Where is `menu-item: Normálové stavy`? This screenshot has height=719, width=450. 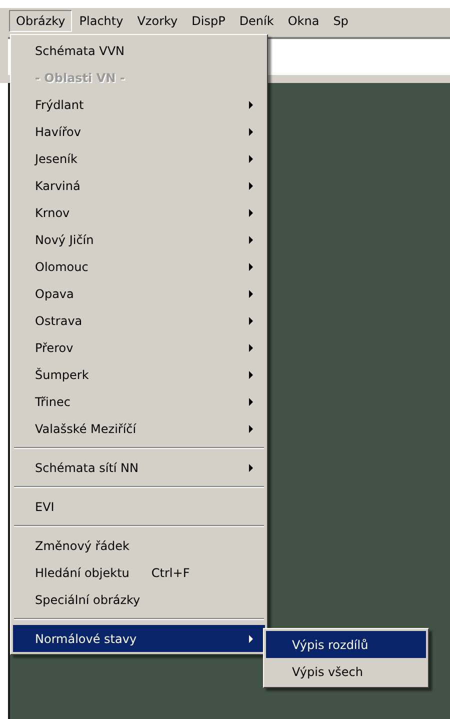 menu-item: Normálové stavy is located at coordinates (139, 638).